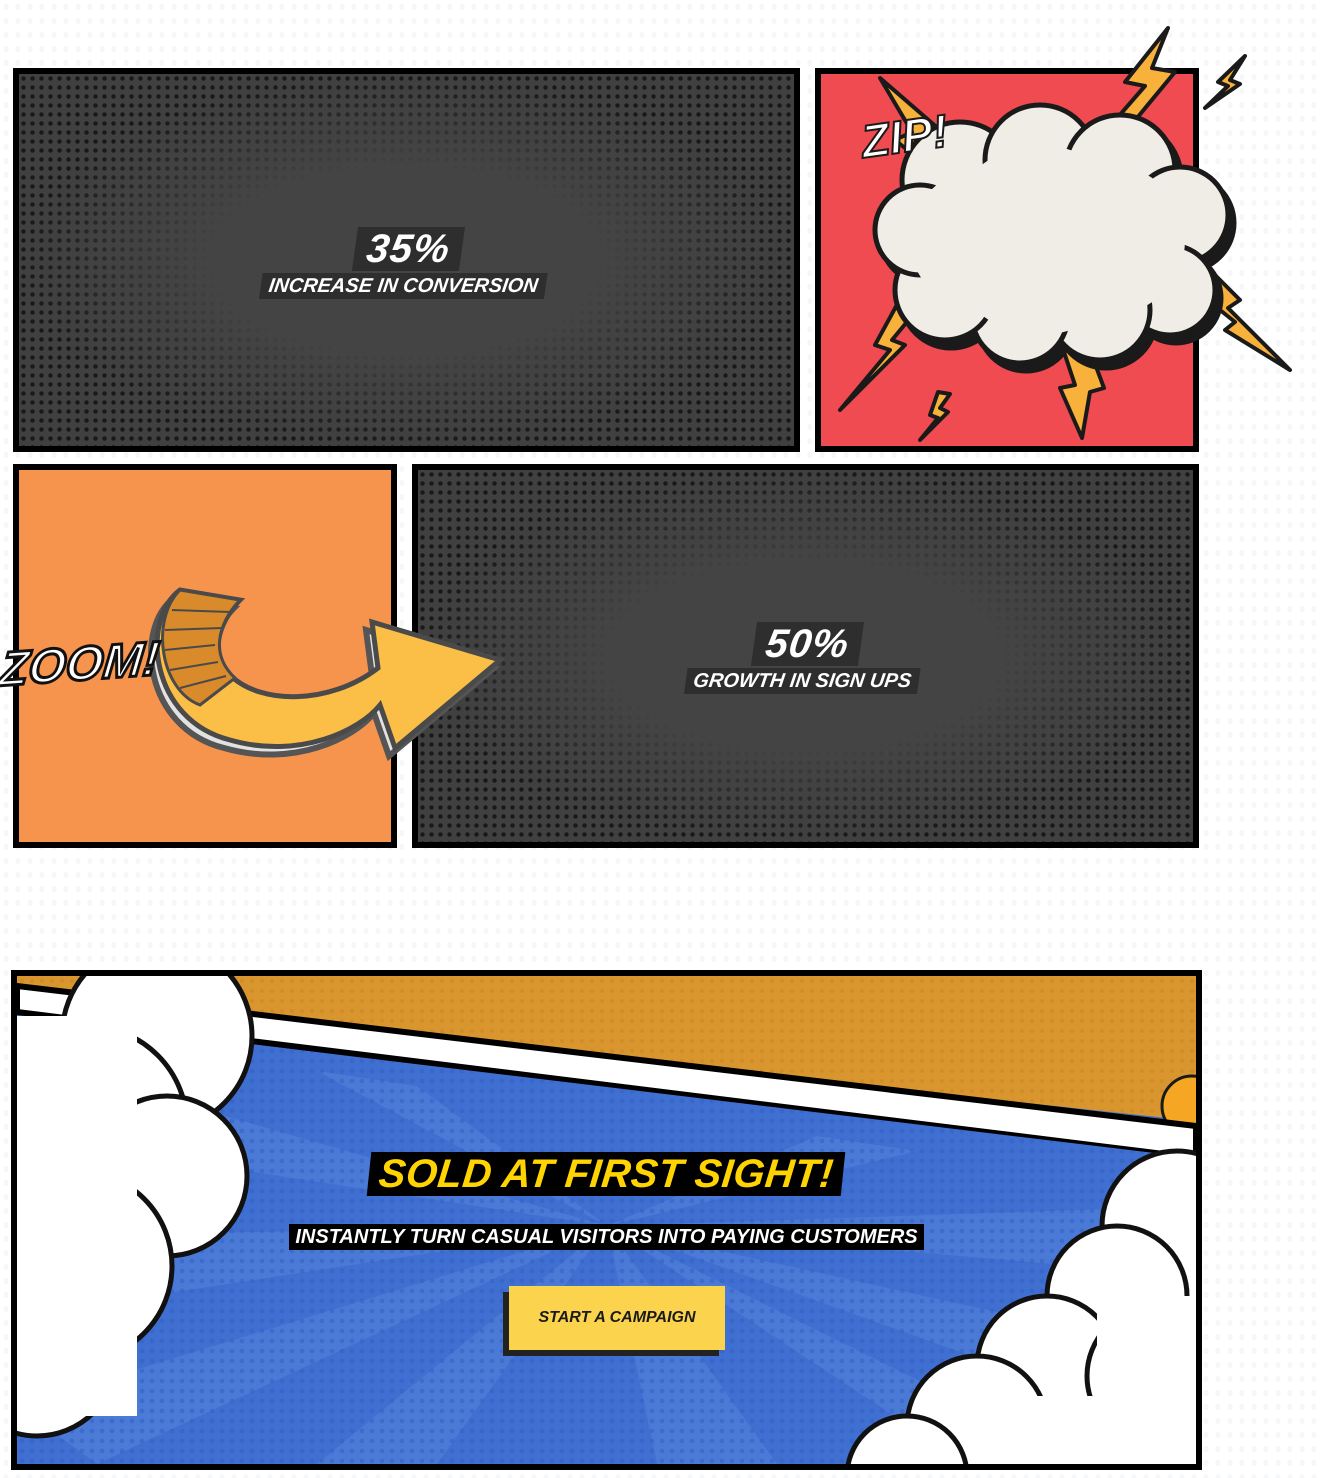 The image size is (1321, 1478). I want to click on stat-conversion: 35% INCREASE IN CONVERSION, so click(406, 263).